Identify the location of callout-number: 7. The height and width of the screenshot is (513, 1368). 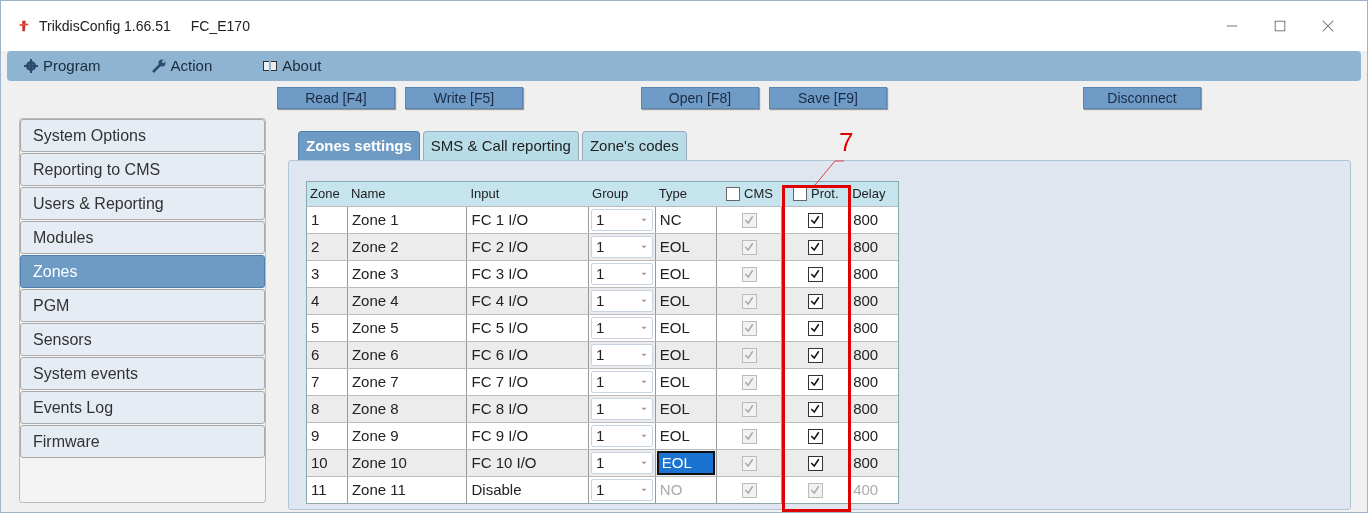
(846, 142).